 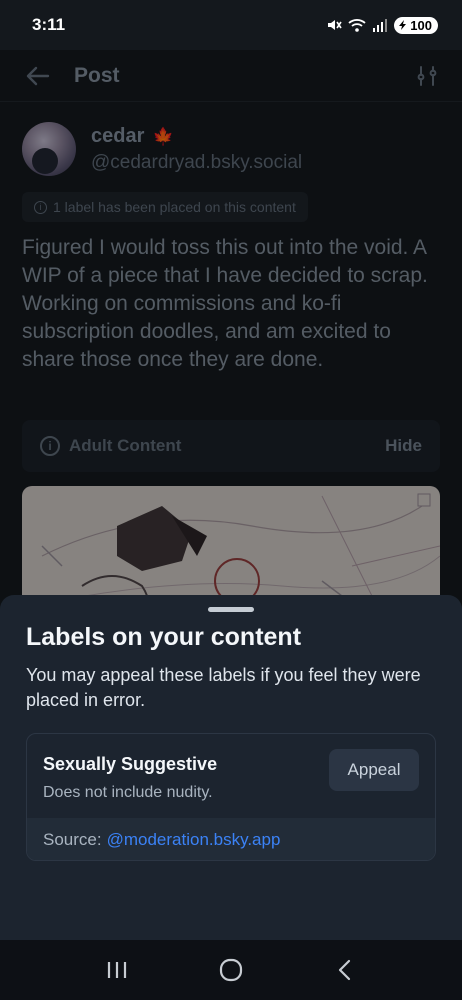 I want to click on back-arrow-icon, so click(x=38, y=76).